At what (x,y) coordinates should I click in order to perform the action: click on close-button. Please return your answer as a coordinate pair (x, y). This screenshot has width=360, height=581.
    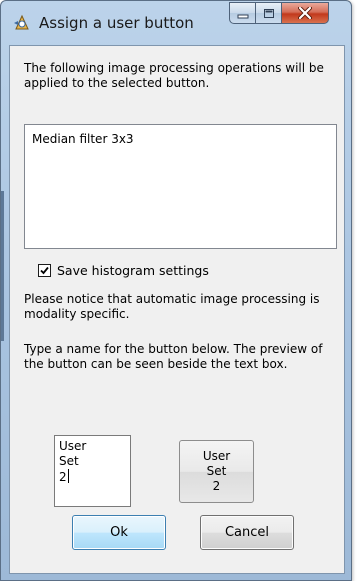
    Looking at the image, I should click on (305, 13).